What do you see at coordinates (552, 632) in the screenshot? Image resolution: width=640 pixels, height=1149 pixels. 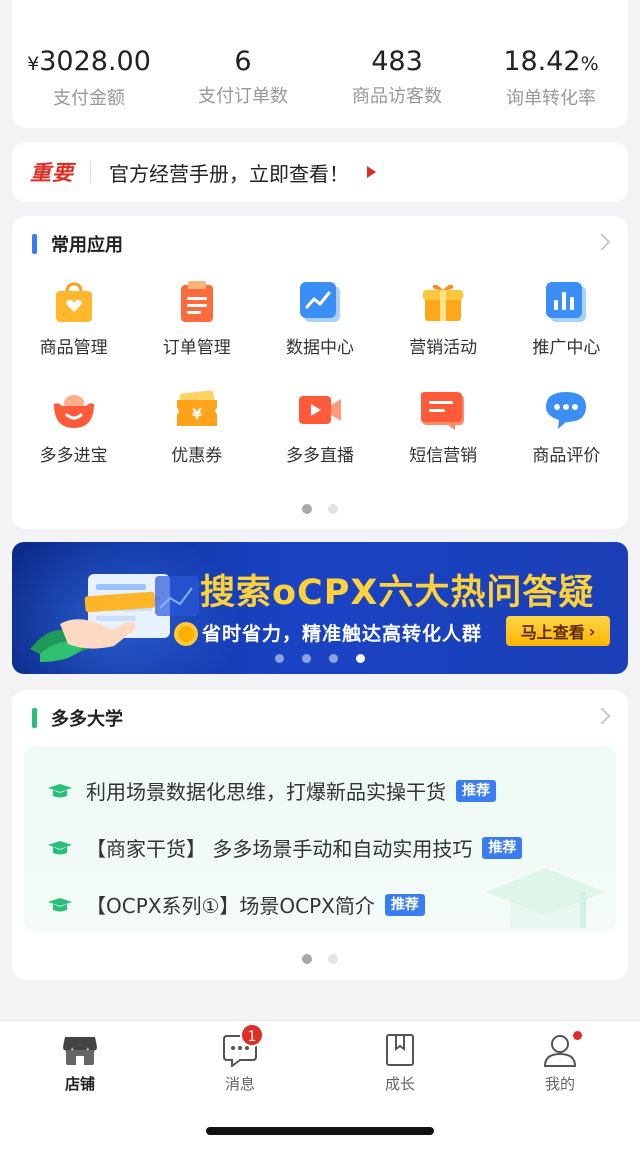 I see `banner-button-label: 马上查看` at bounding box center [552, 632].